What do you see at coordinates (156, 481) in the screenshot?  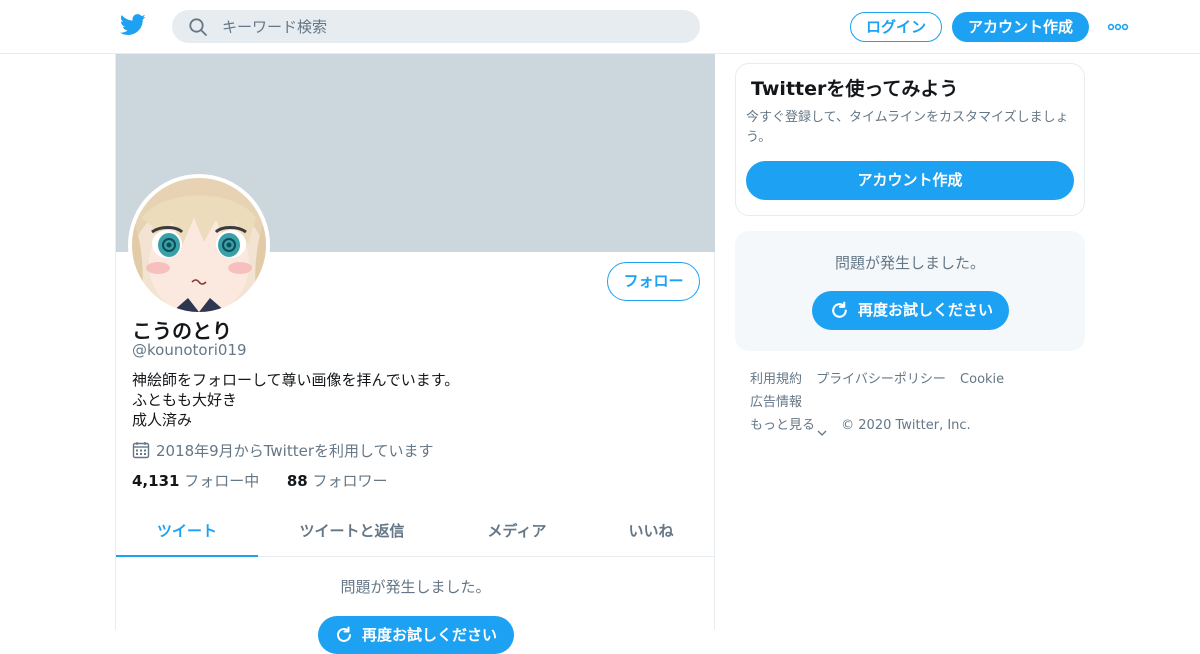 I see `following-count: 4,131` at bounding box center [156, 481].